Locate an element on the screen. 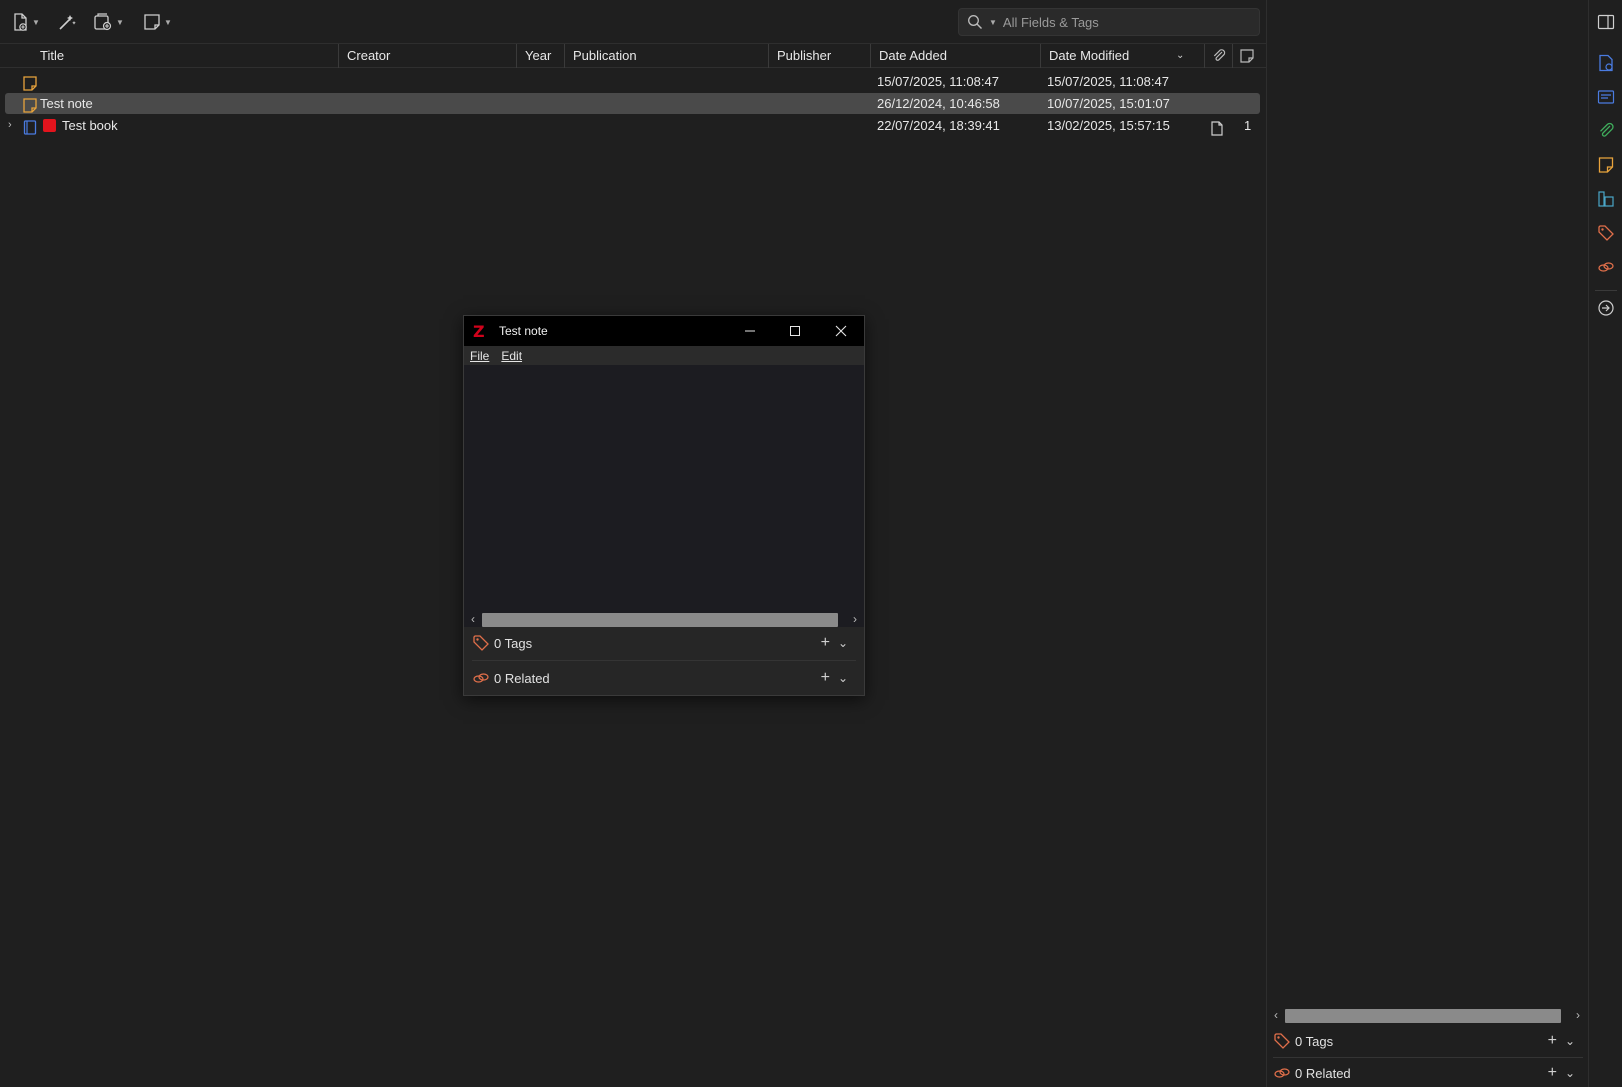  menu-file: File is located at coordinates (479, 356).